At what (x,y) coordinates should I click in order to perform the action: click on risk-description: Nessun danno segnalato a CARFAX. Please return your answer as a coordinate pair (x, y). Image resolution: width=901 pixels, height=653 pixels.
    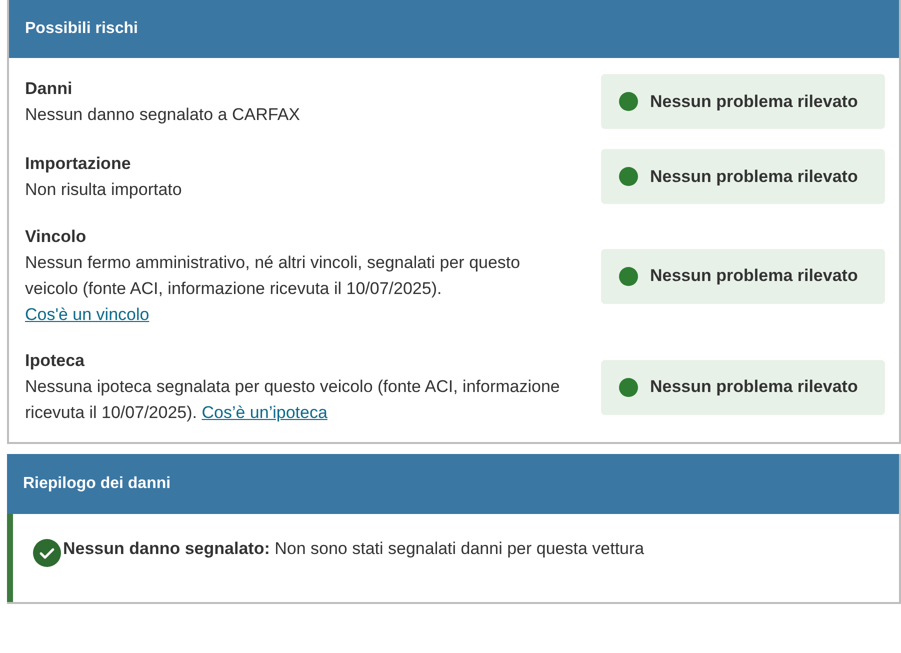
    Looking at the image, I should click on (163, 115).